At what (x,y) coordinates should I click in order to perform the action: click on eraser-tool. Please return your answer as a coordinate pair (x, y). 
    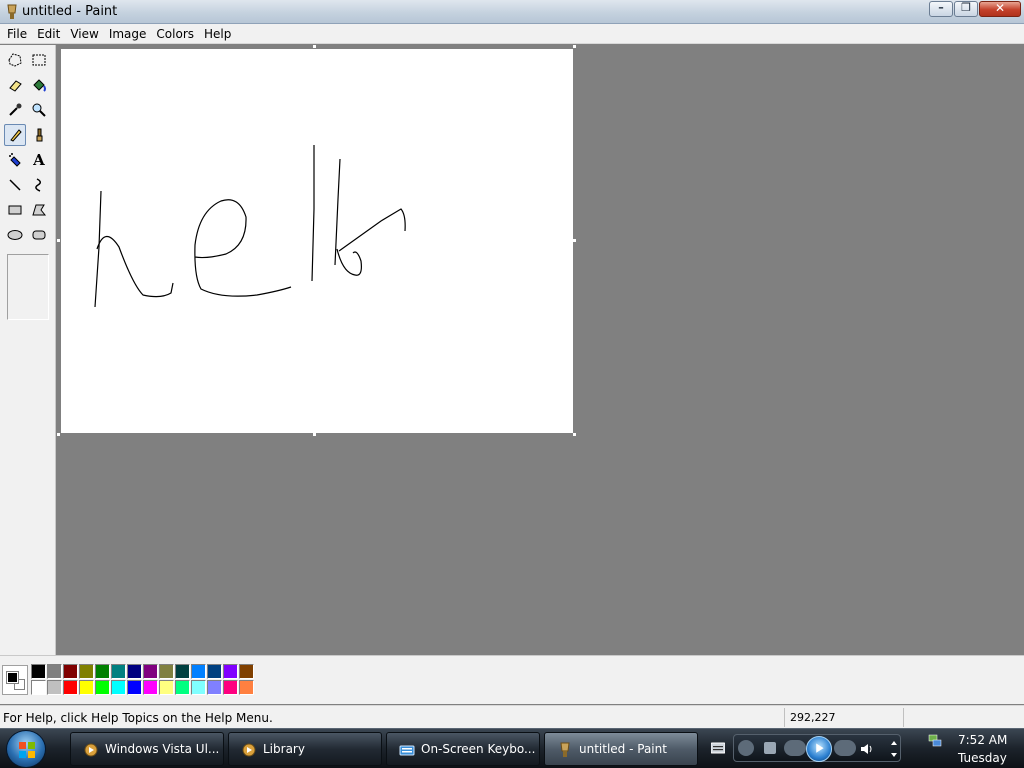
    Looking at the image, I should click on (15, 85).